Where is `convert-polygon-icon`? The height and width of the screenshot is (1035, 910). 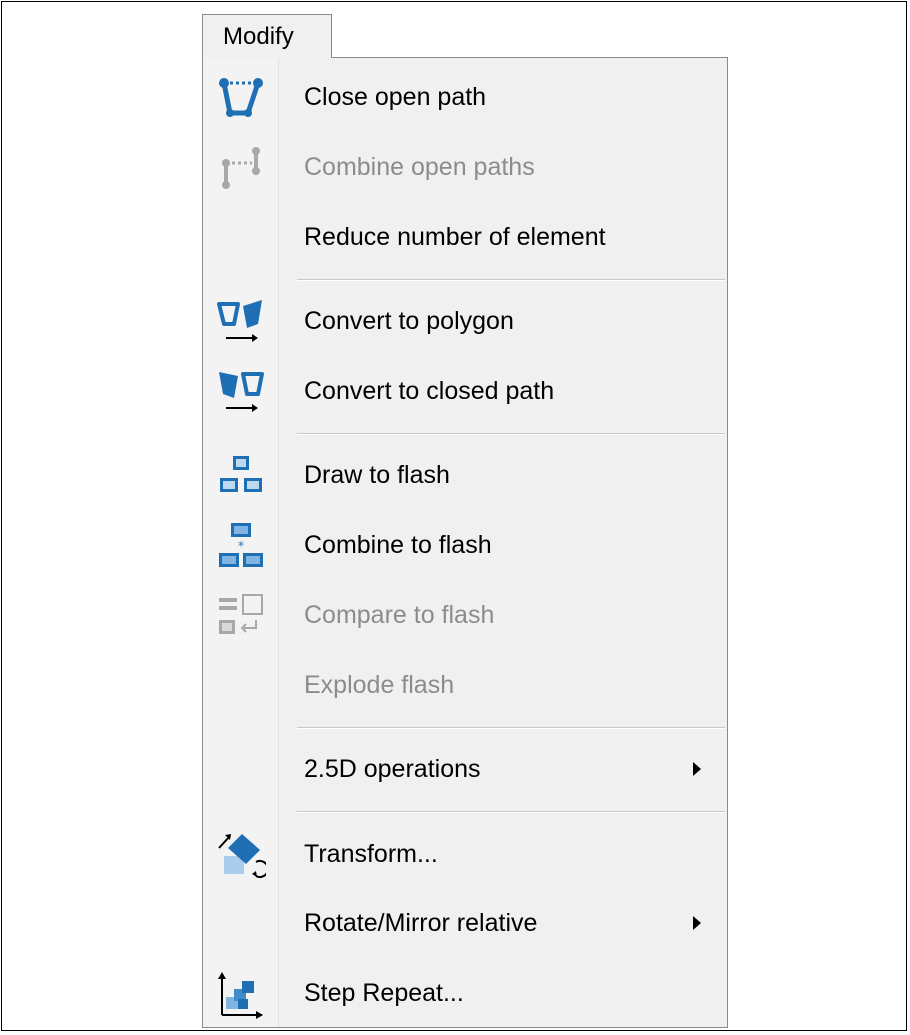 convert-polygon-icon is located at coordinates (241, 322).